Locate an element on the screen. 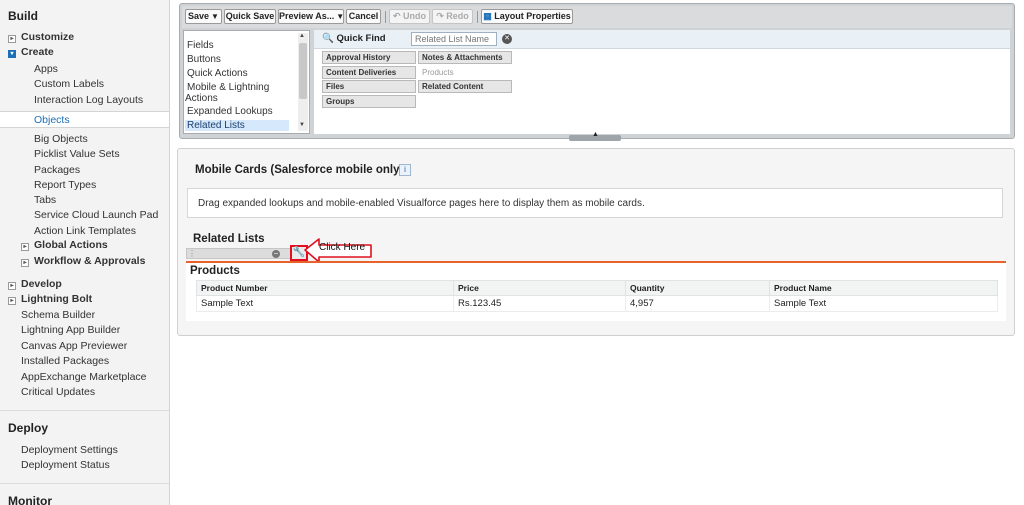  quick-save-button: Quick Save is located at coordinates (250, 16).